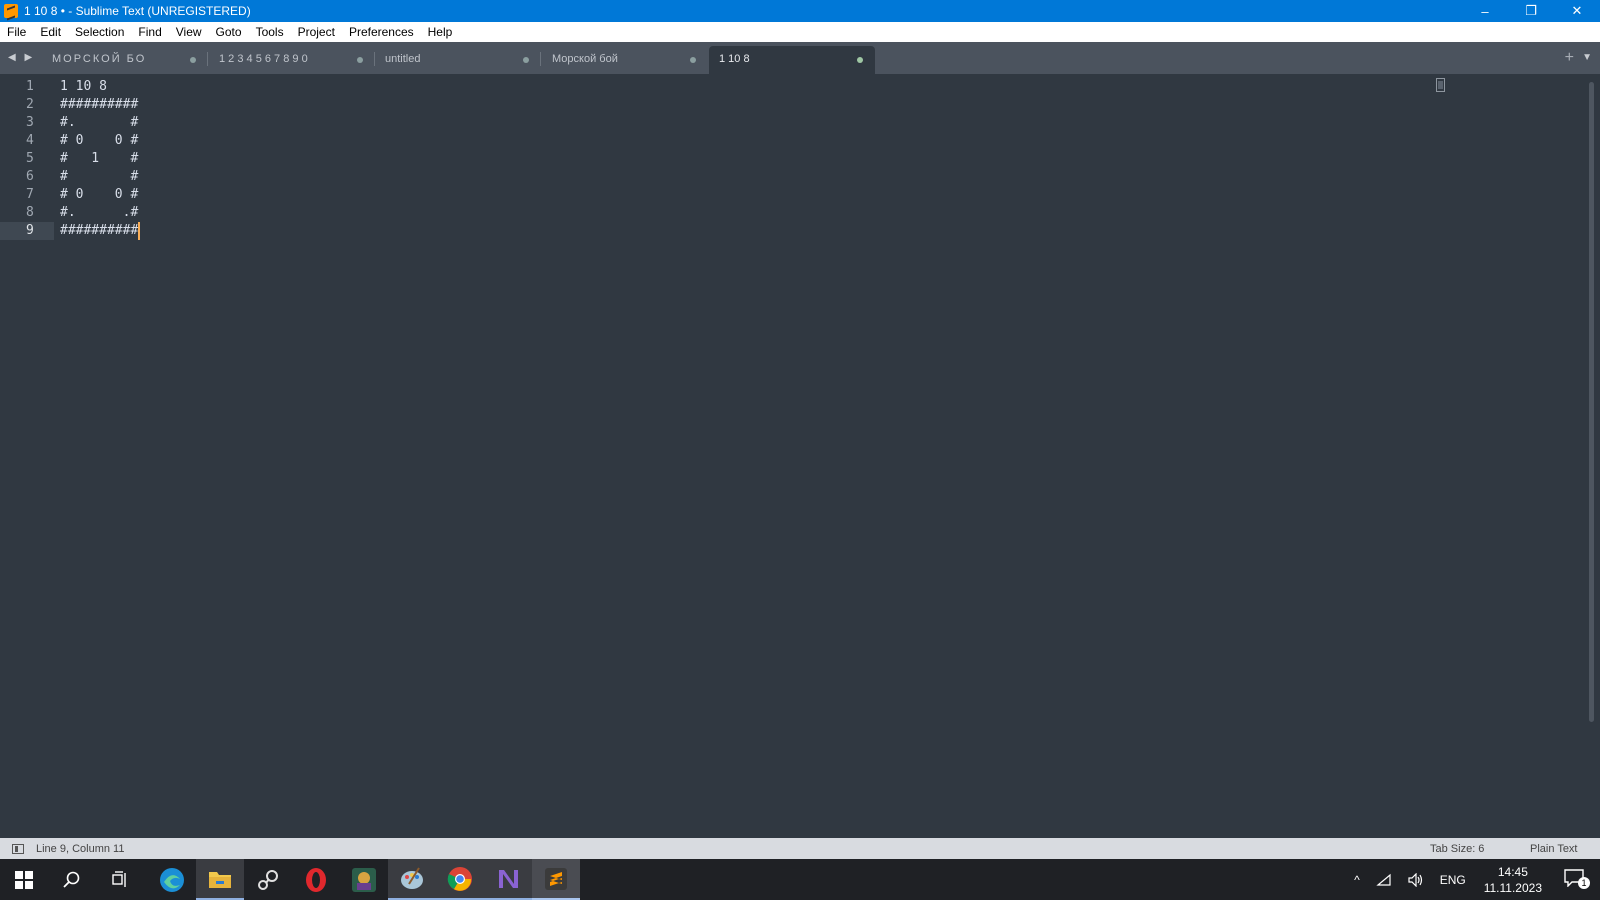 The image size is (1600, 900). I want to click on task-view-button, so click(120, 879).